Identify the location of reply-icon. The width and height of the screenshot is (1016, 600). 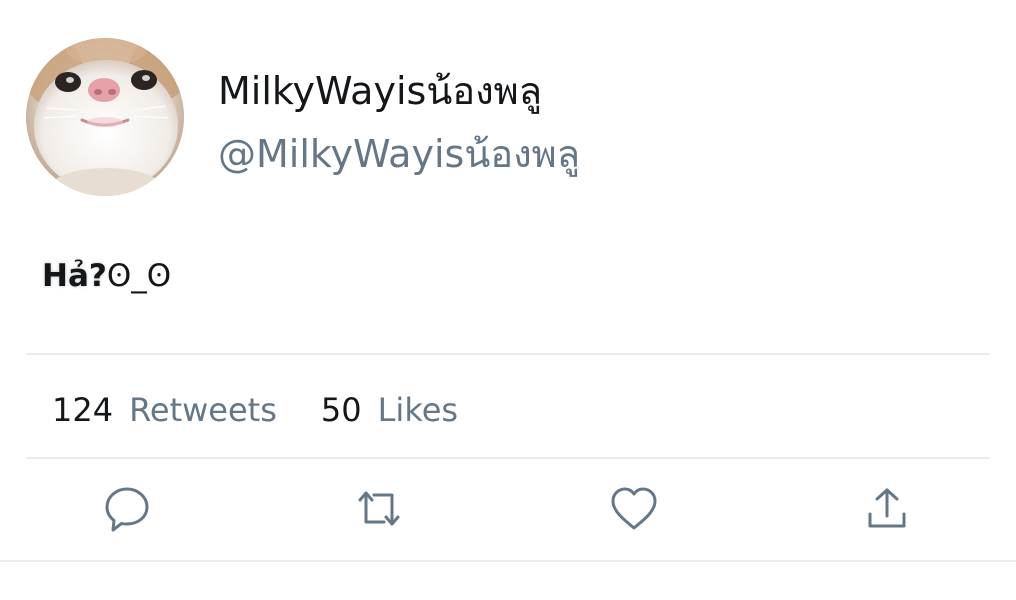
(127, 509).